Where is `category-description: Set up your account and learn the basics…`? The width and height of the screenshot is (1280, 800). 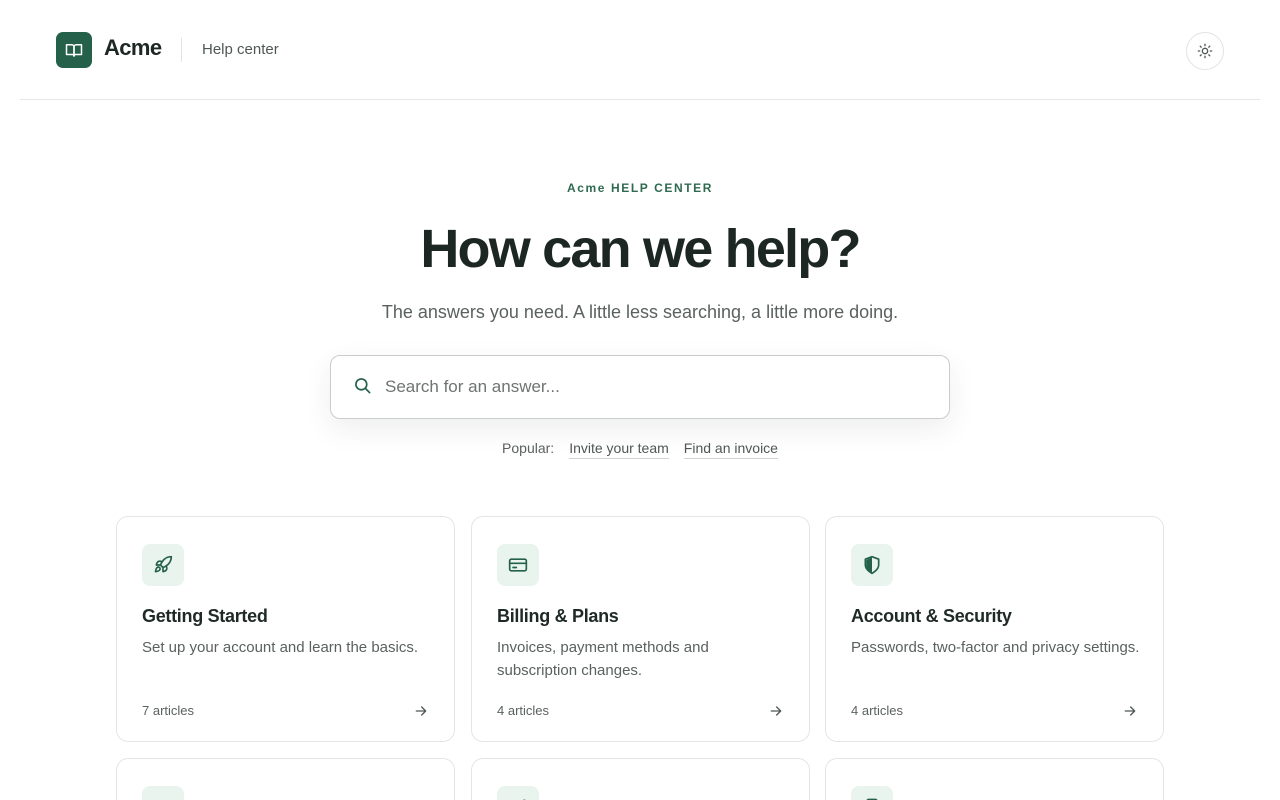 category-description: Set up your account and learn the basics… is located at coordinates (280, 647).